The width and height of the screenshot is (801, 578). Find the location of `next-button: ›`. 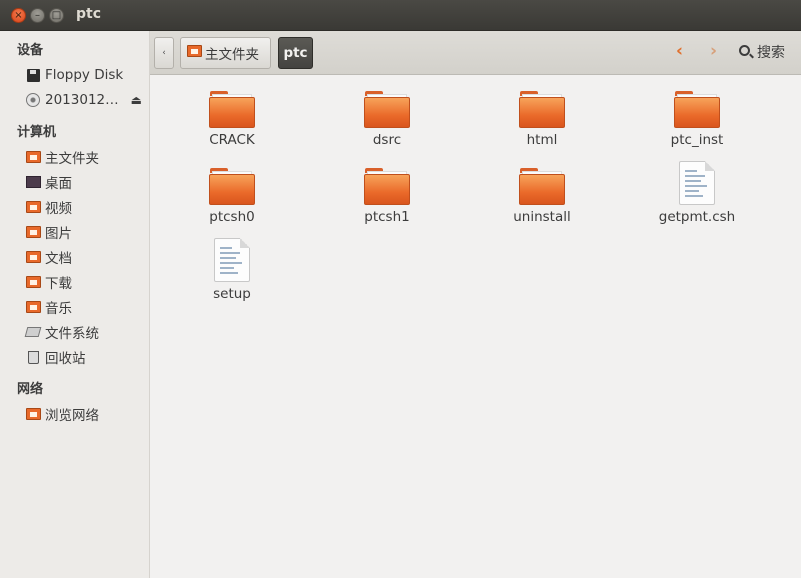

next-button: › is located at coordinates (713, 51).